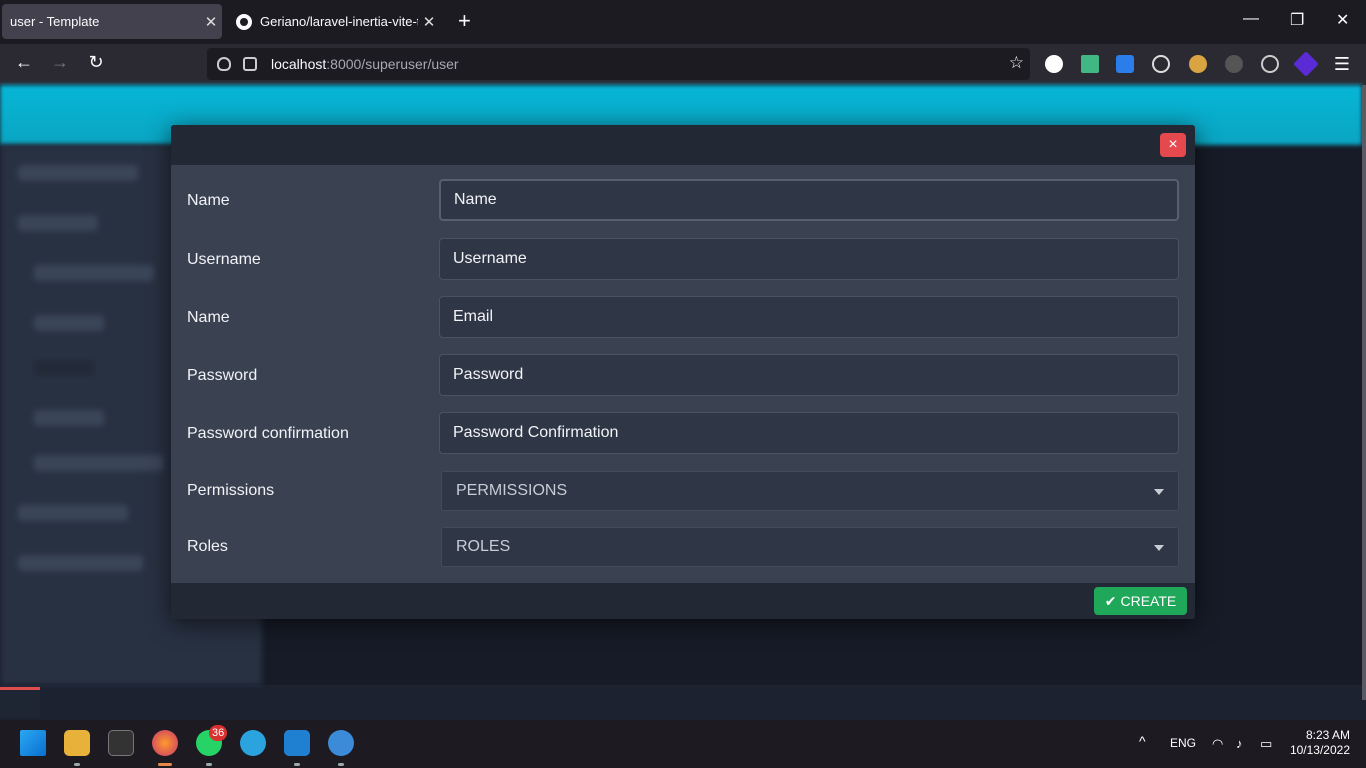  Describe the element at coordinates (809, 433) in the screenshot. I see `password-confirmation-input` at that location.